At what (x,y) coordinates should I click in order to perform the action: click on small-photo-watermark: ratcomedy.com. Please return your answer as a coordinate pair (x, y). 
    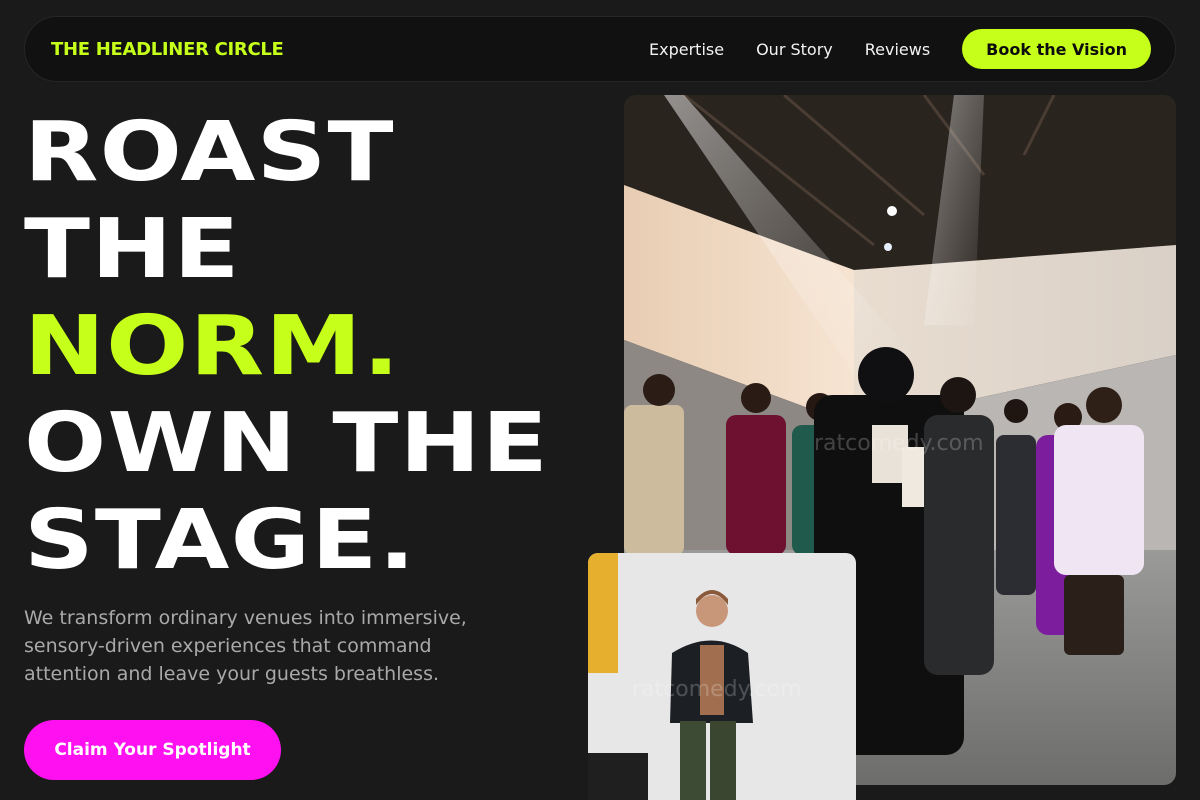
    Looking at the image, I should click on (717, 689).